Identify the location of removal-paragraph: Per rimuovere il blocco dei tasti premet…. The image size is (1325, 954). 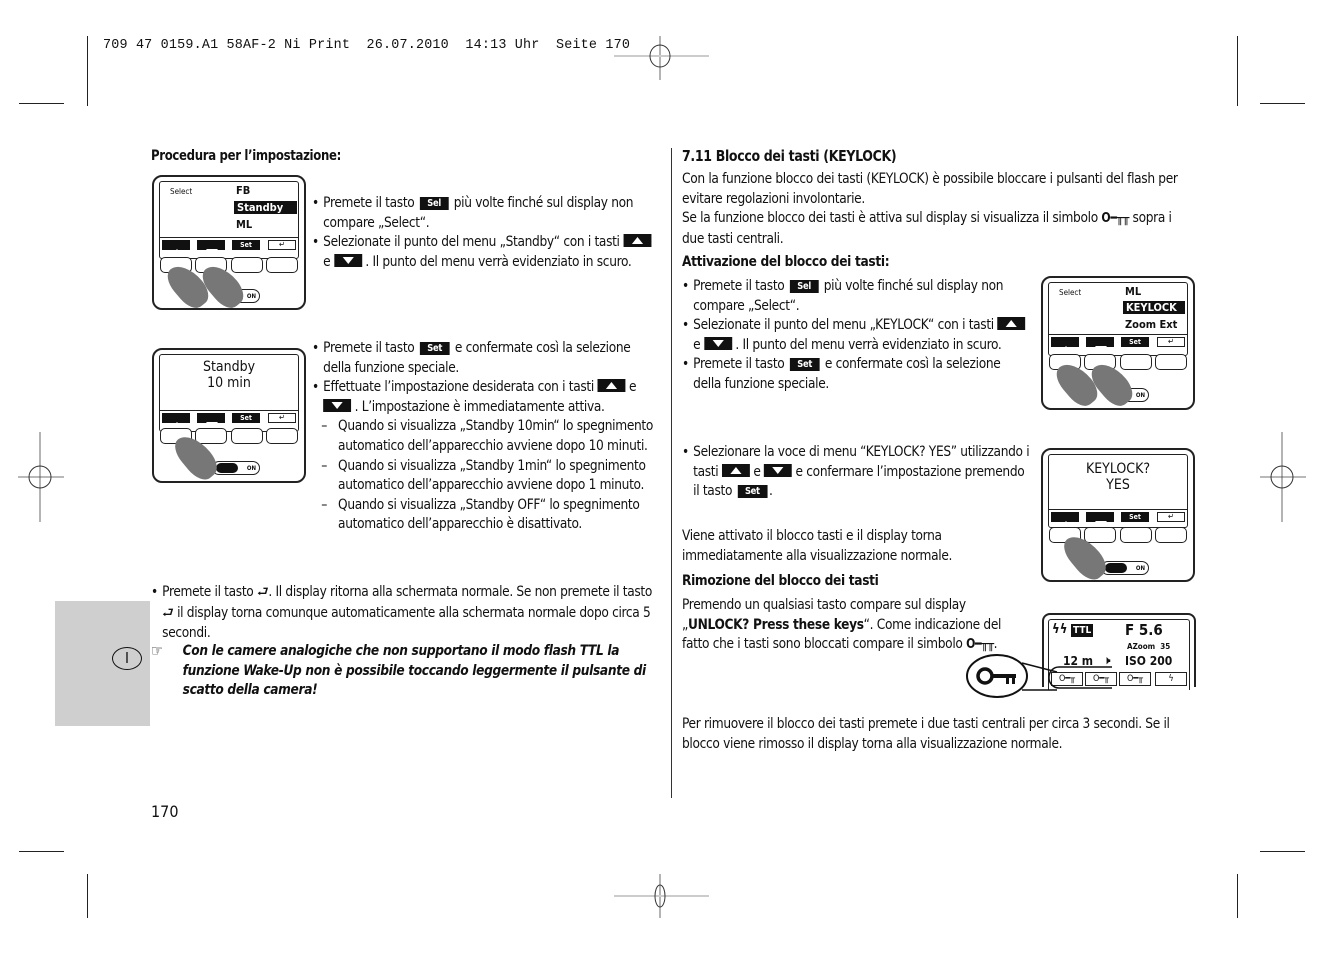
(926, 733).